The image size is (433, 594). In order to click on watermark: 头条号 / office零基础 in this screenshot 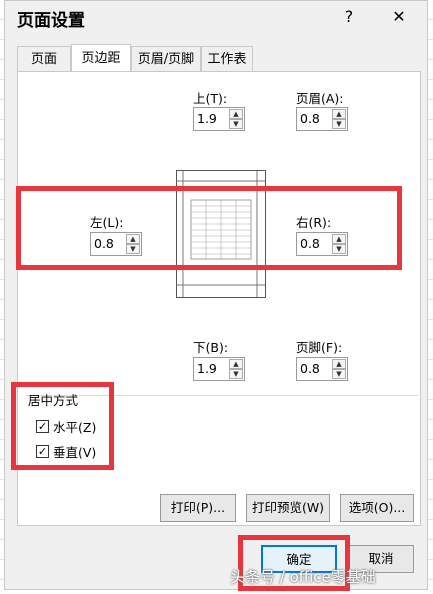, I will do `click(303, 577)`.